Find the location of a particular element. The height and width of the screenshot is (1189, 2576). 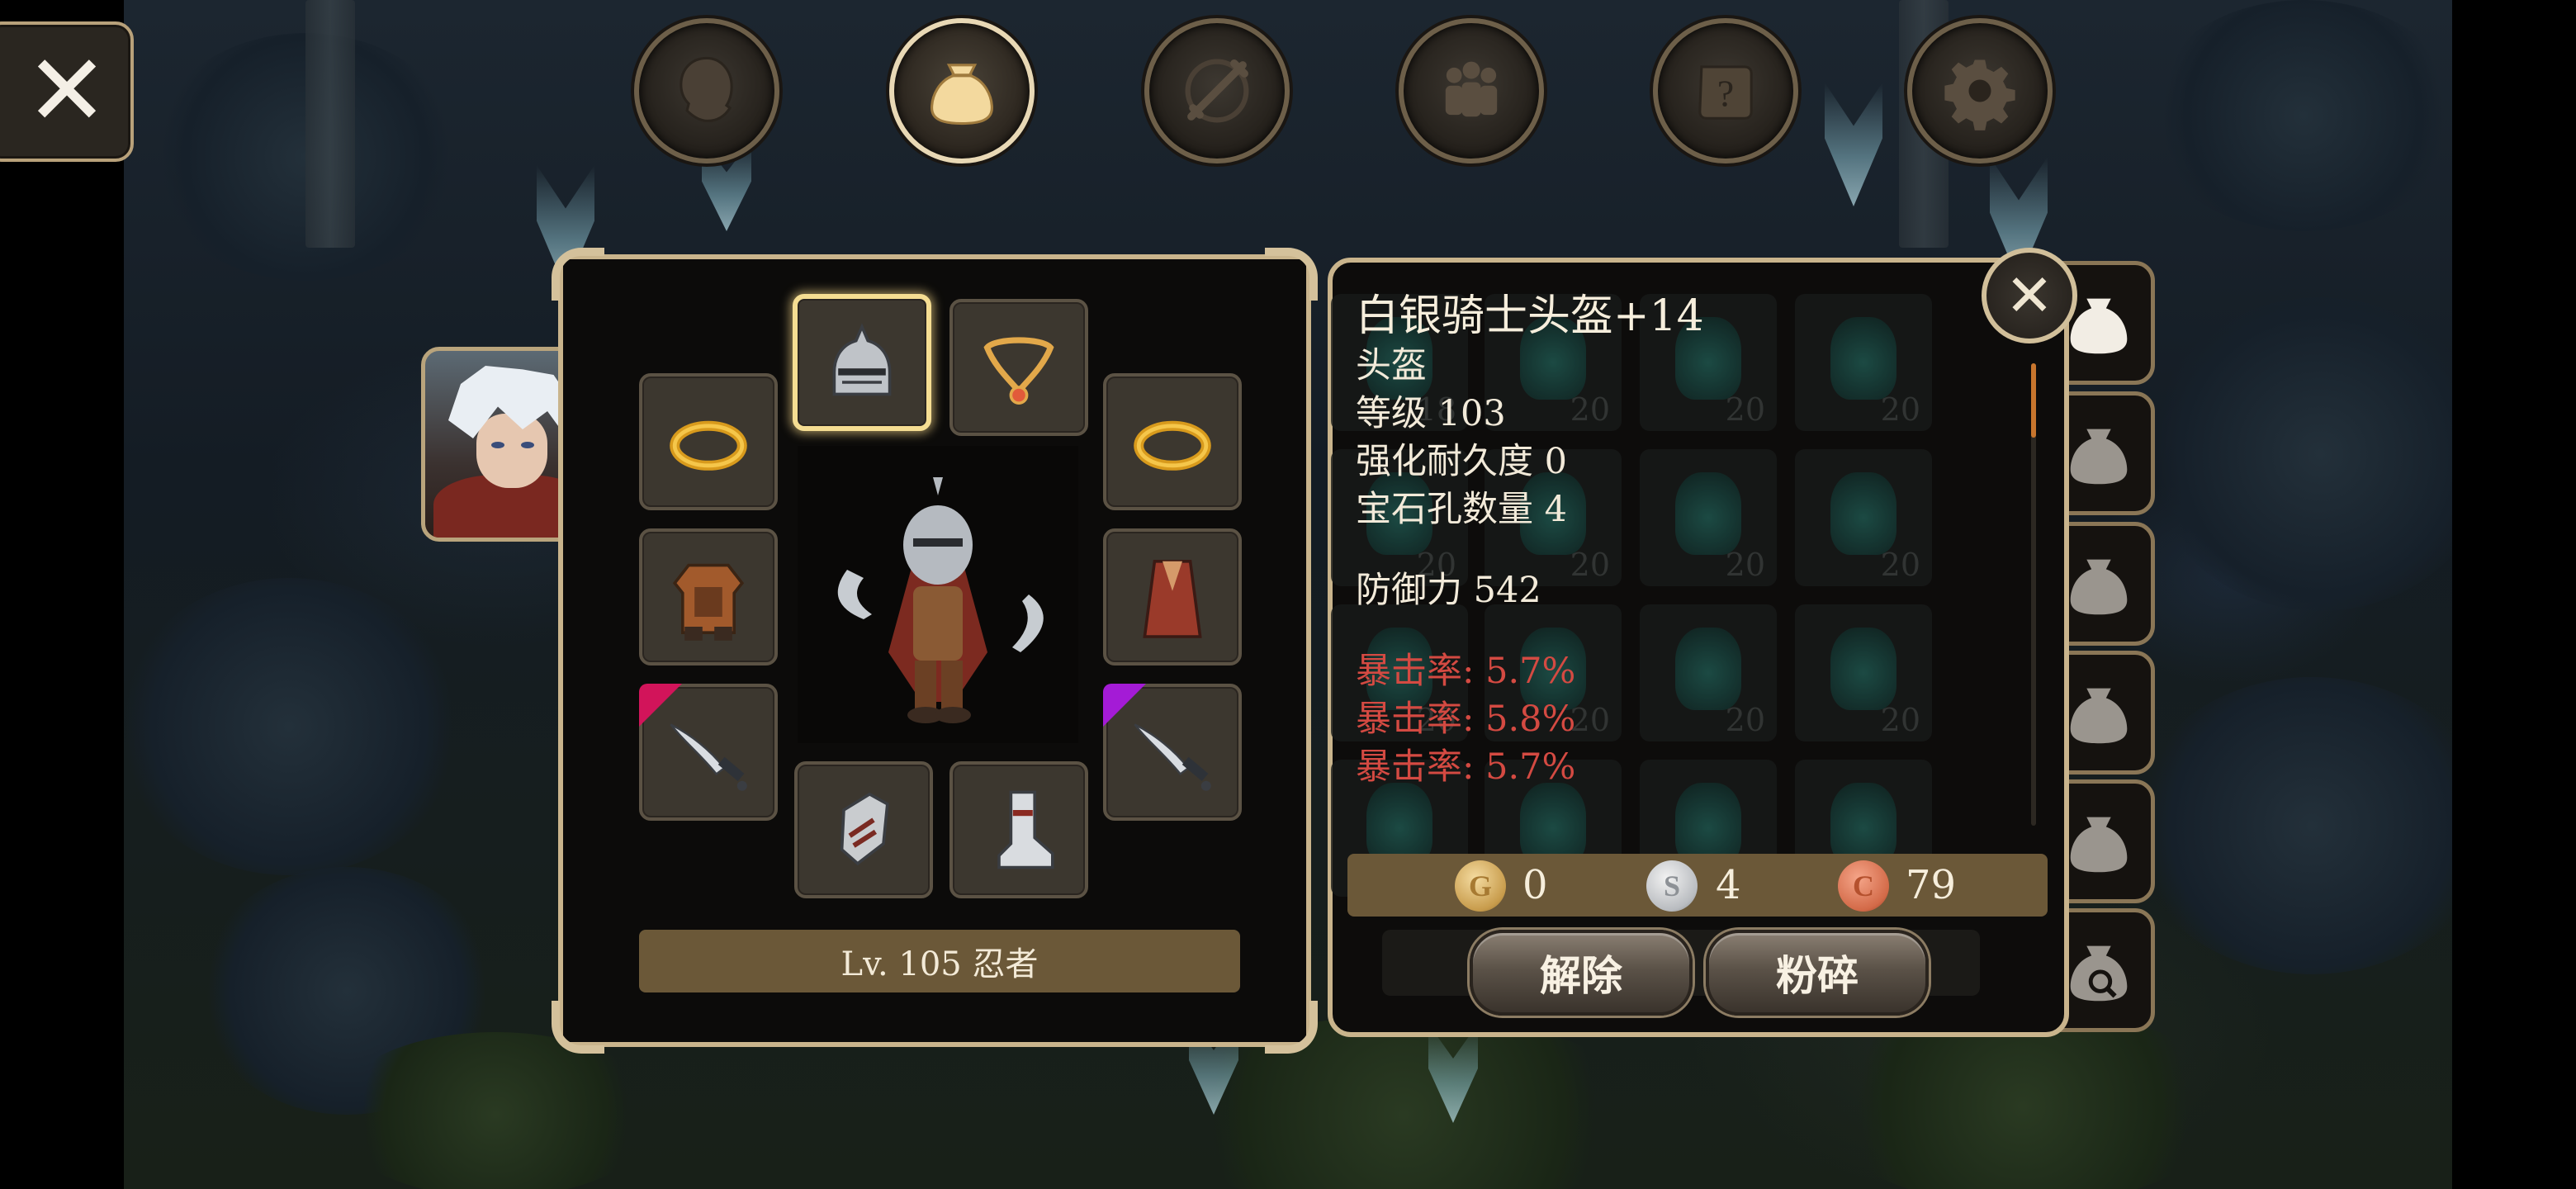

detail-close-button: ✕ is located at coordinates (2029, 295).